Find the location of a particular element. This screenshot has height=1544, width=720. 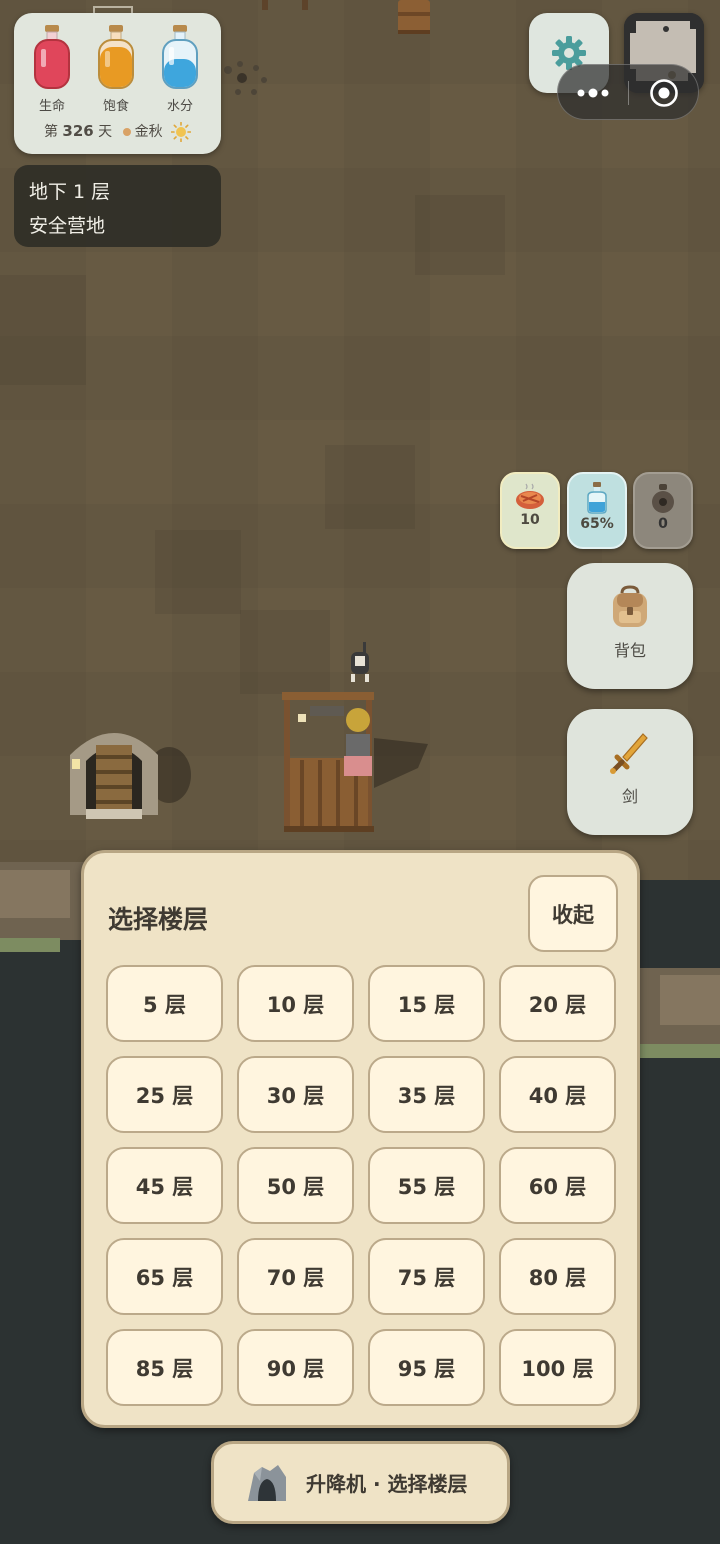

more-button is located at coordinates (593, 93).